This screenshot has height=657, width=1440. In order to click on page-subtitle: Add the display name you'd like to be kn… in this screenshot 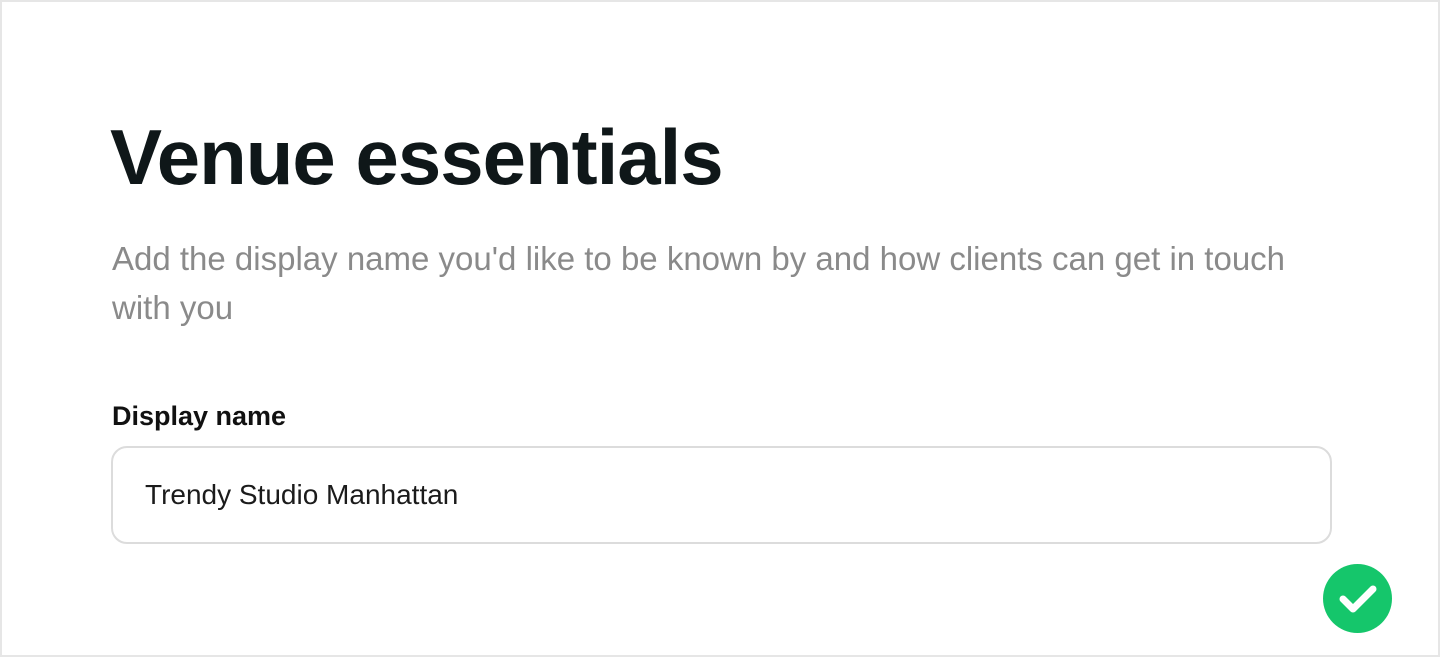, I will do `click(699, 283)`.